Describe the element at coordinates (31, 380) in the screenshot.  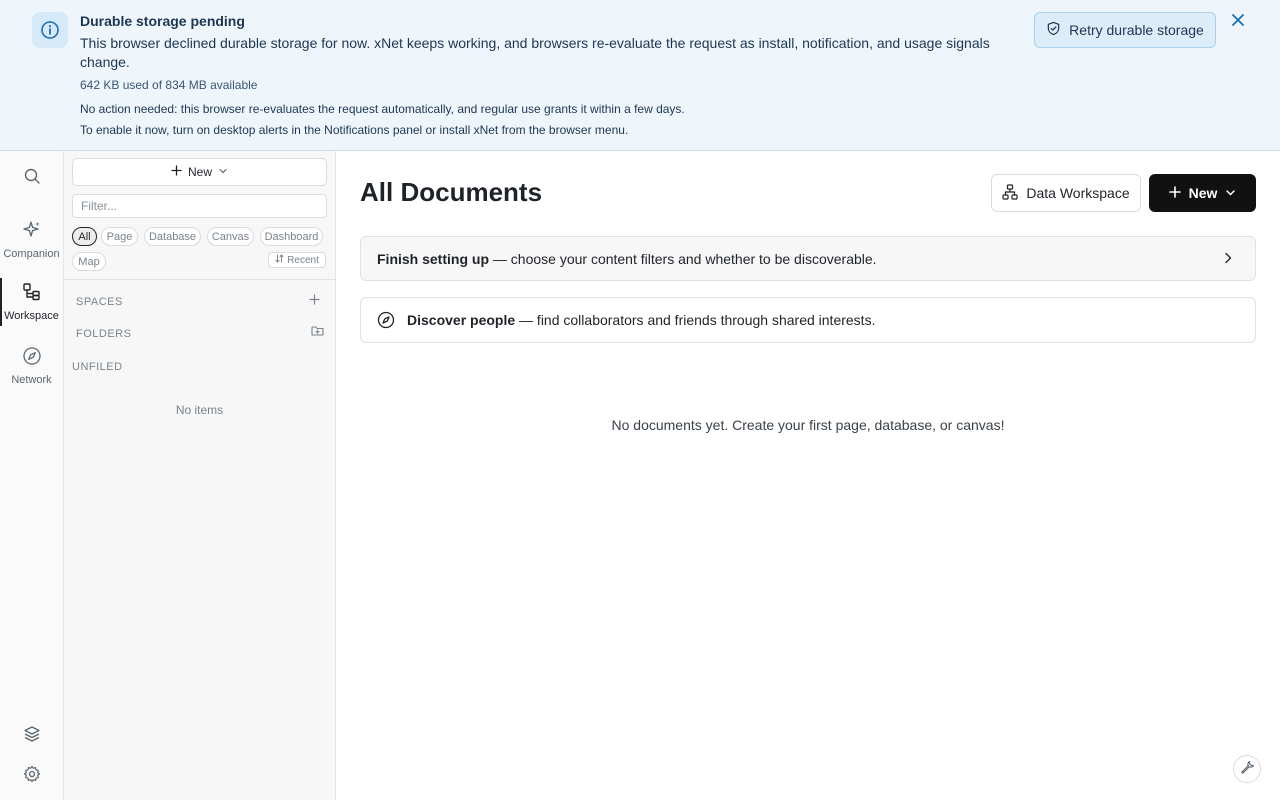
I see `rail-label: Network` at that location.